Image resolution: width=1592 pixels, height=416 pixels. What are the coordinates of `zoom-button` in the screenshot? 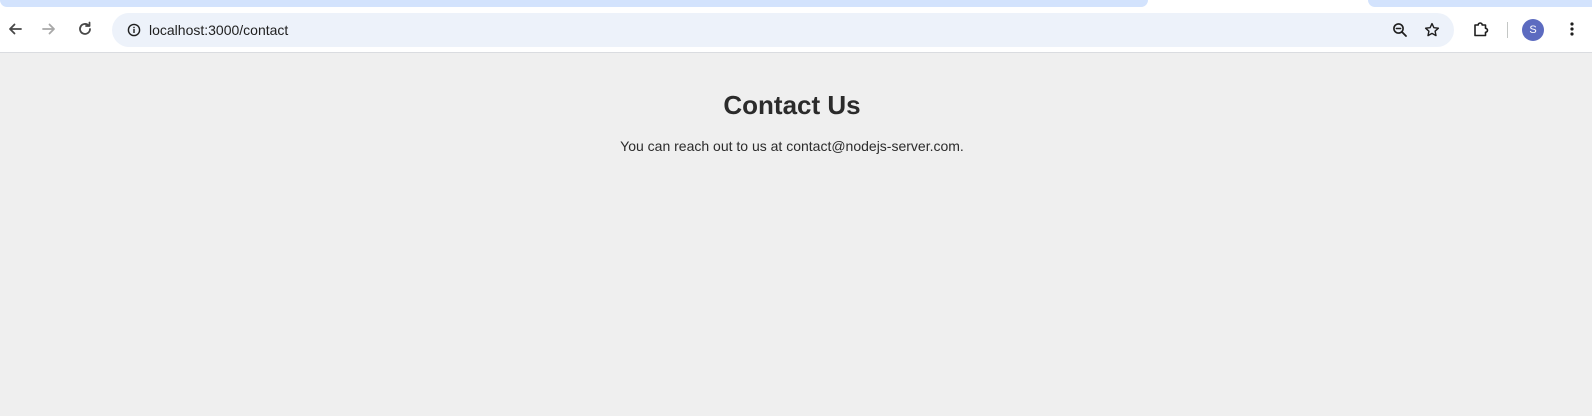 It's located at (1400, 30).